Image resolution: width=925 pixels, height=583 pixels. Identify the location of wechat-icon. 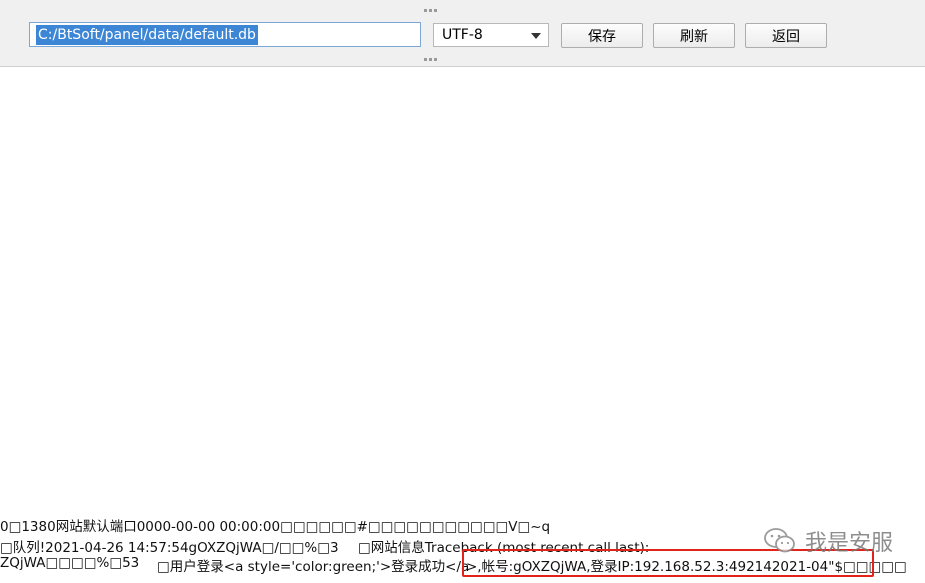
(779, 540).